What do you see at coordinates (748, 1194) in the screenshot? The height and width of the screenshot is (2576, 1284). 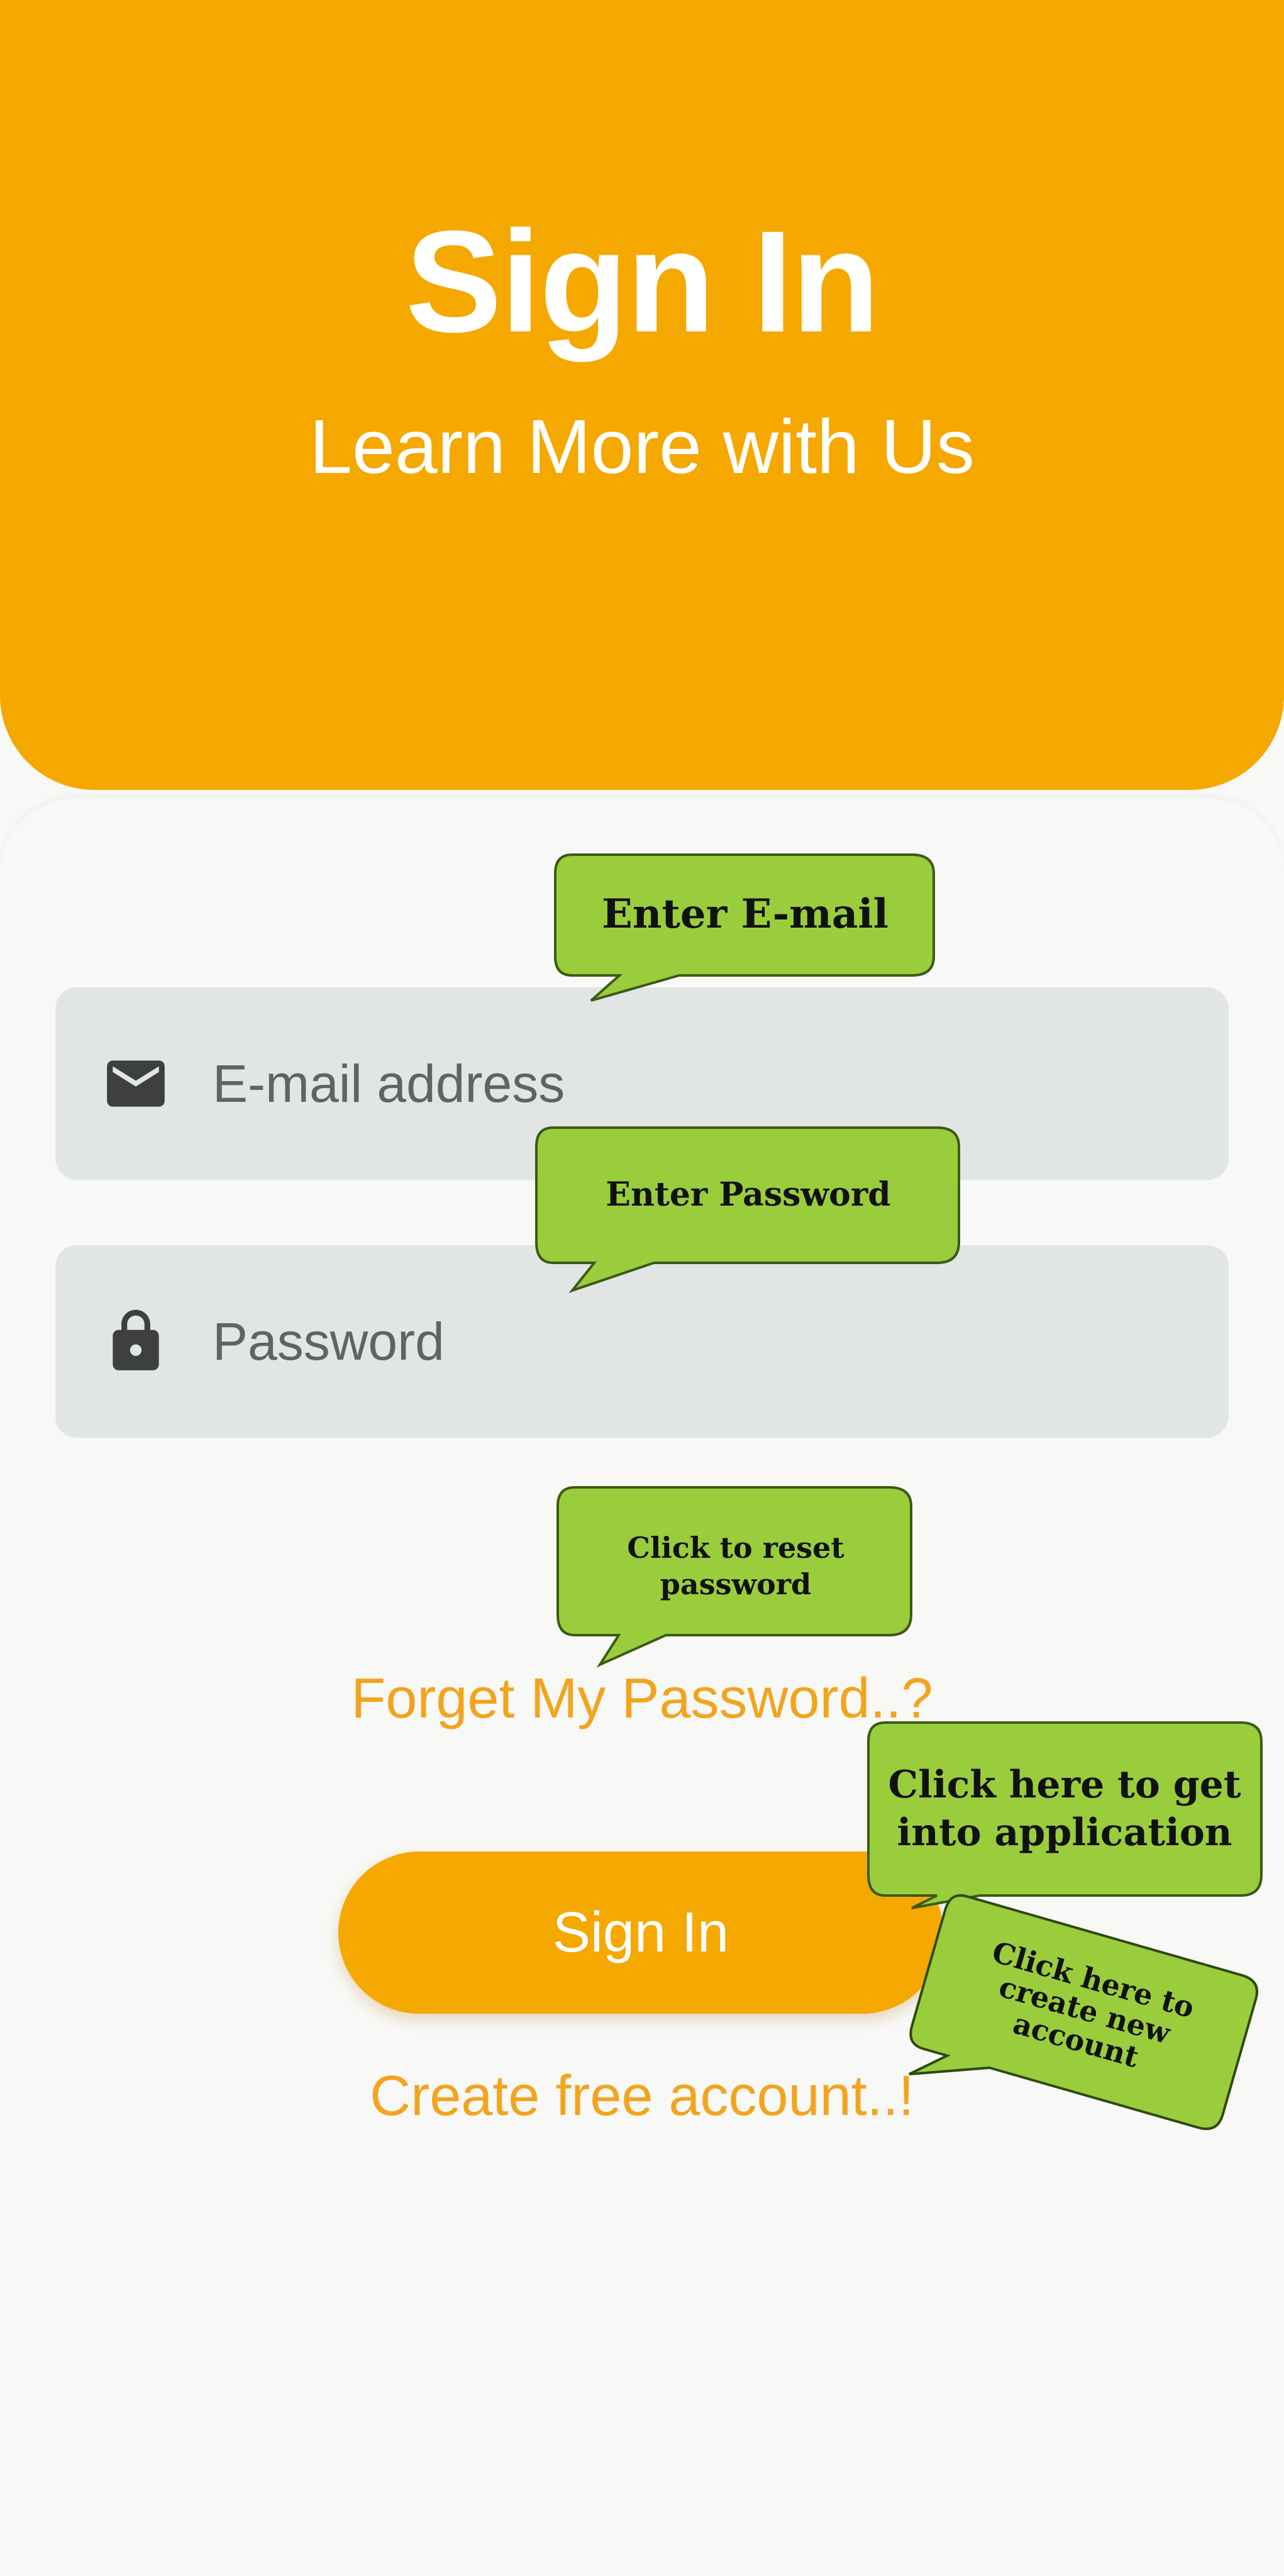 I see `password-callout-text: Enter Password` at bounding box center [748, 1194].